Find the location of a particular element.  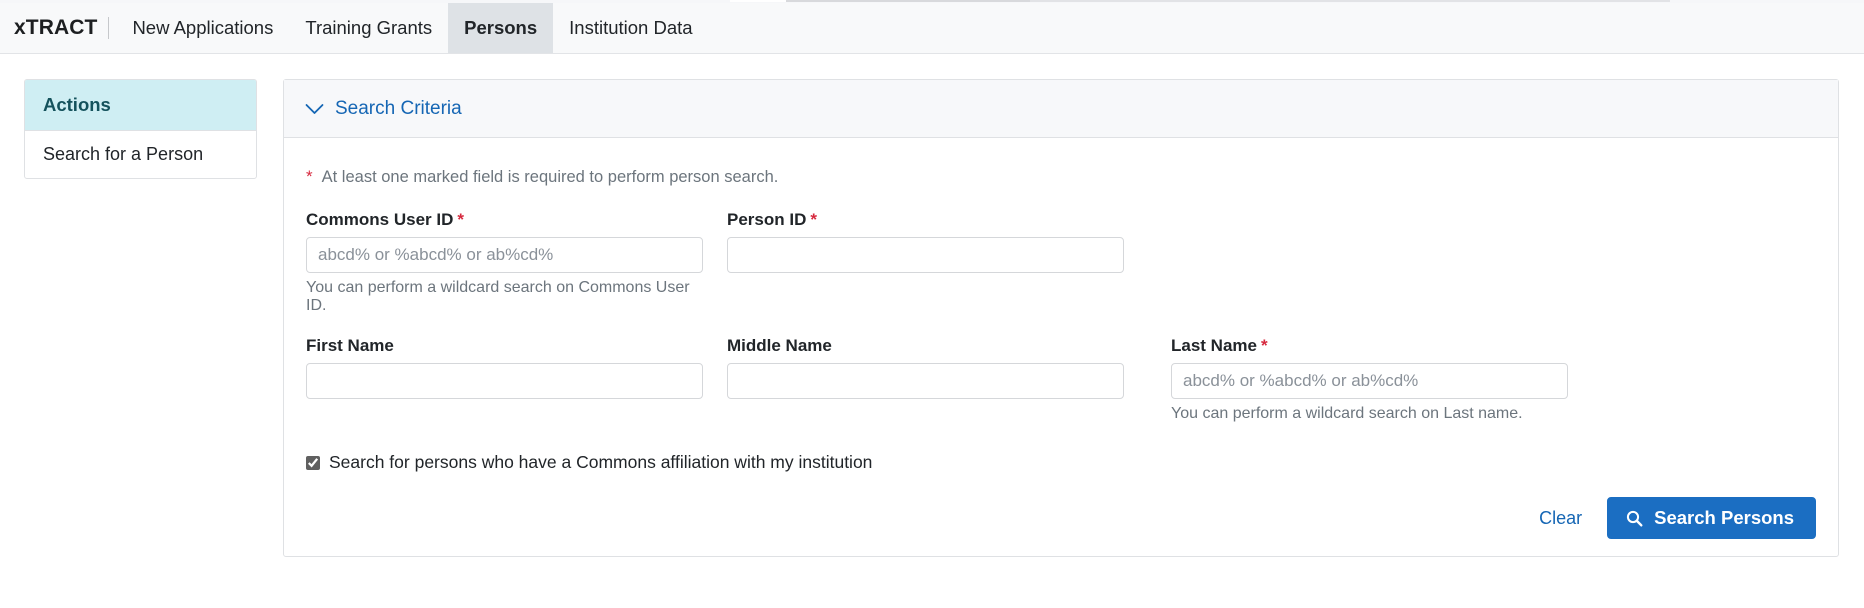

search-criteria-title: Search Criteria is located at coordinates (398, 108).